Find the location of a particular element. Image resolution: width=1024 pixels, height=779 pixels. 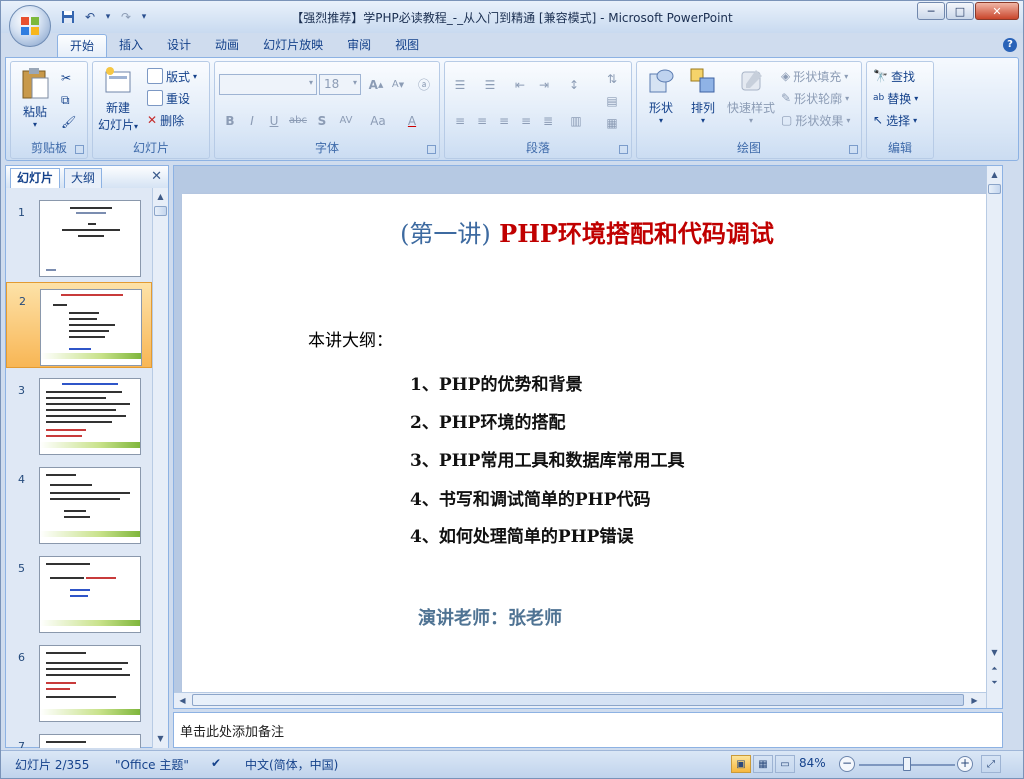

line-spacing-icon: ↕ is located at coordinates (574, 84).